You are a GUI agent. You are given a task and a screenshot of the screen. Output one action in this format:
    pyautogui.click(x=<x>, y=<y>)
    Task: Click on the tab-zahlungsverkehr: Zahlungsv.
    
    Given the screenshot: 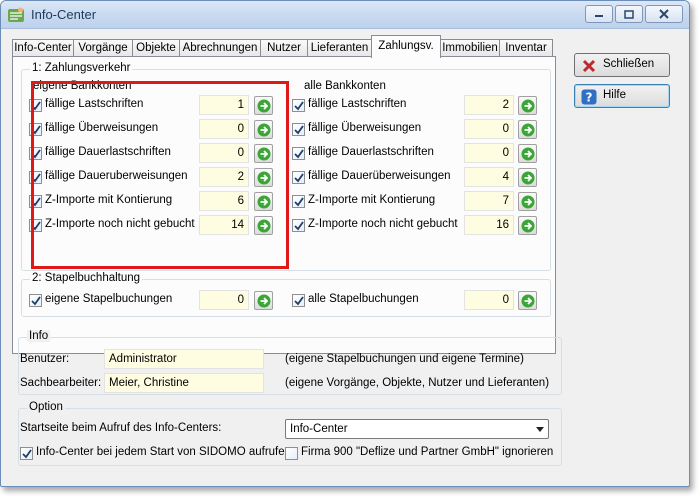 What is the action you would take?
    pyautogui.click(x=406, y=46)
    